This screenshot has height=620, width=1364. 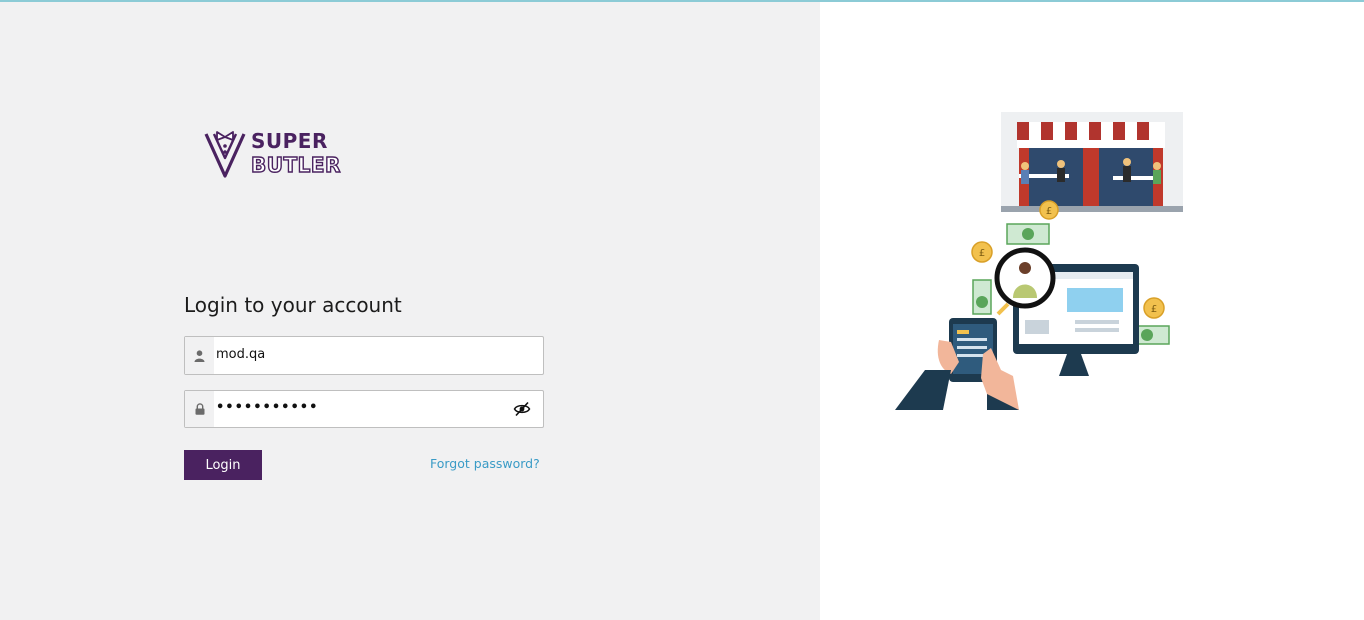 I want to click on forgot-password-link: Forgot password?, so click(x=485, y=463).